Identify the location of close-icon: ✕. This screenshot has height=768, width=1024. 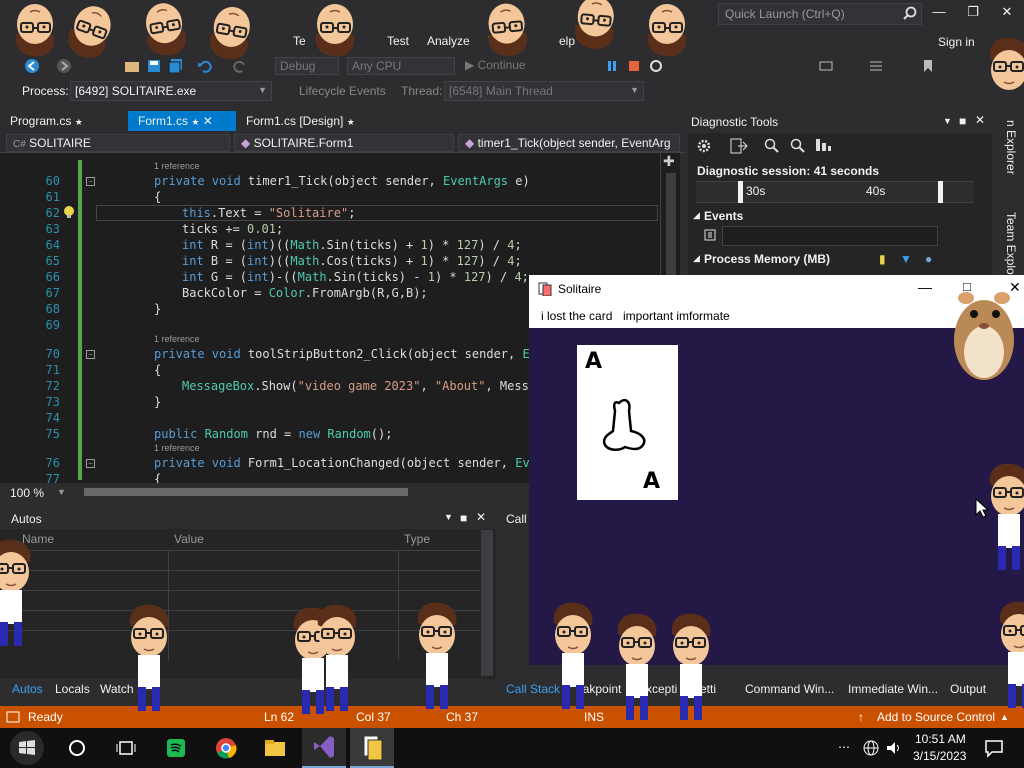
(481, 517).